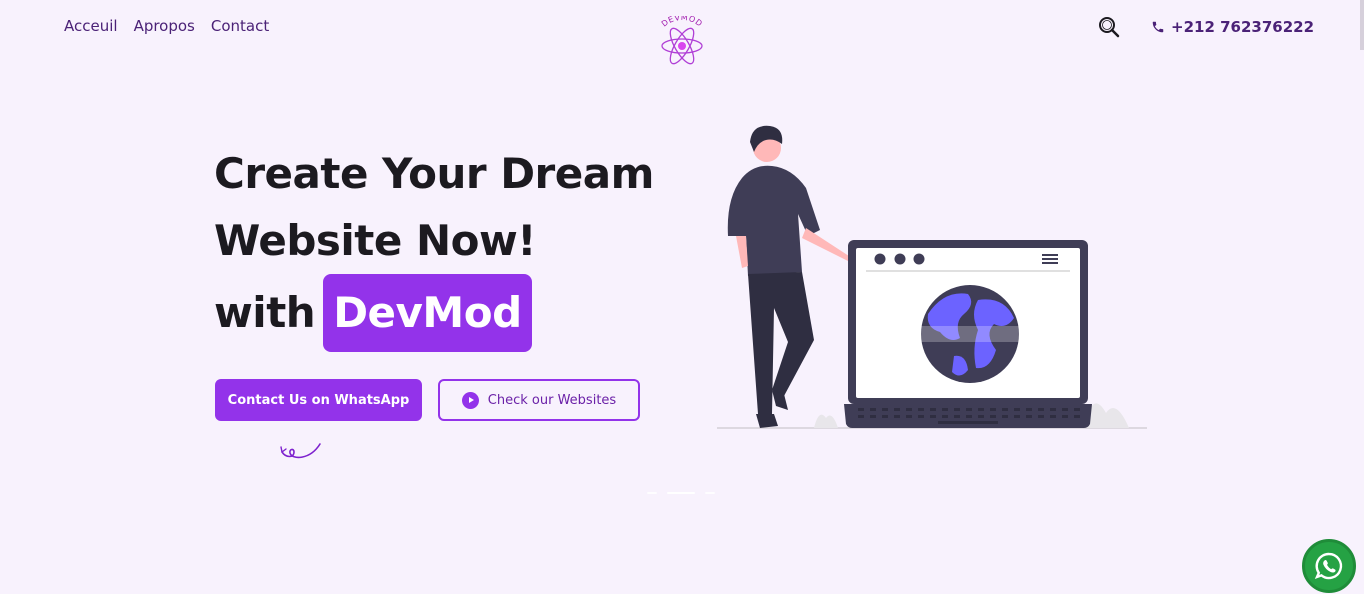 The width and height of the screenshot is (1364, 594). Describe the element at coordinates (318, 400) in the screenshot. I see `contact-whatsapp-button: Contact Us on WhatsApp` at that location.